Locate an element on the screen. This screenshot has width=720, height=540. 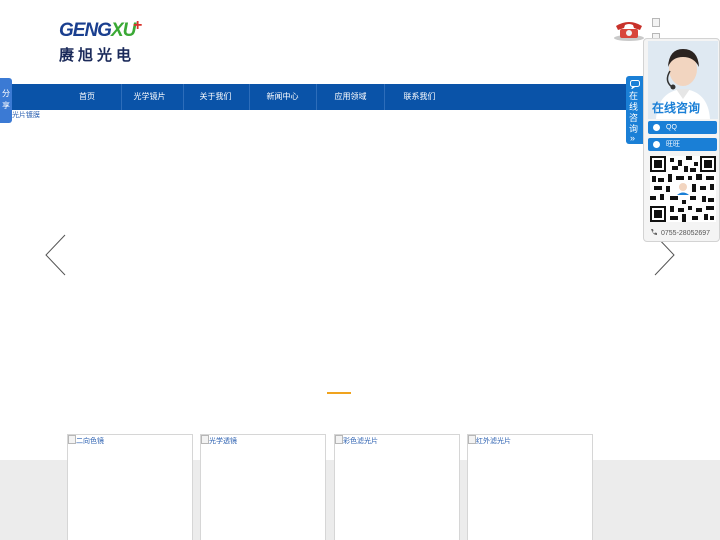
share-label: 分享 is located at coordinates (6, 99).